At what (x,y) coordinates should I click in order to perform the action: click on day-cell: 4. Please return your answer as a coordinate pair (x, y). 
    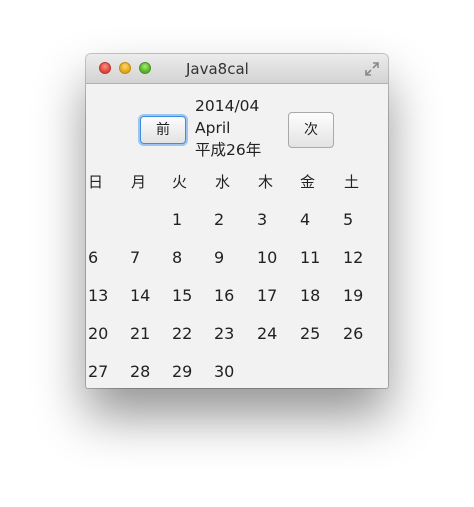
    Looking at the image, I should click on (305, 219).